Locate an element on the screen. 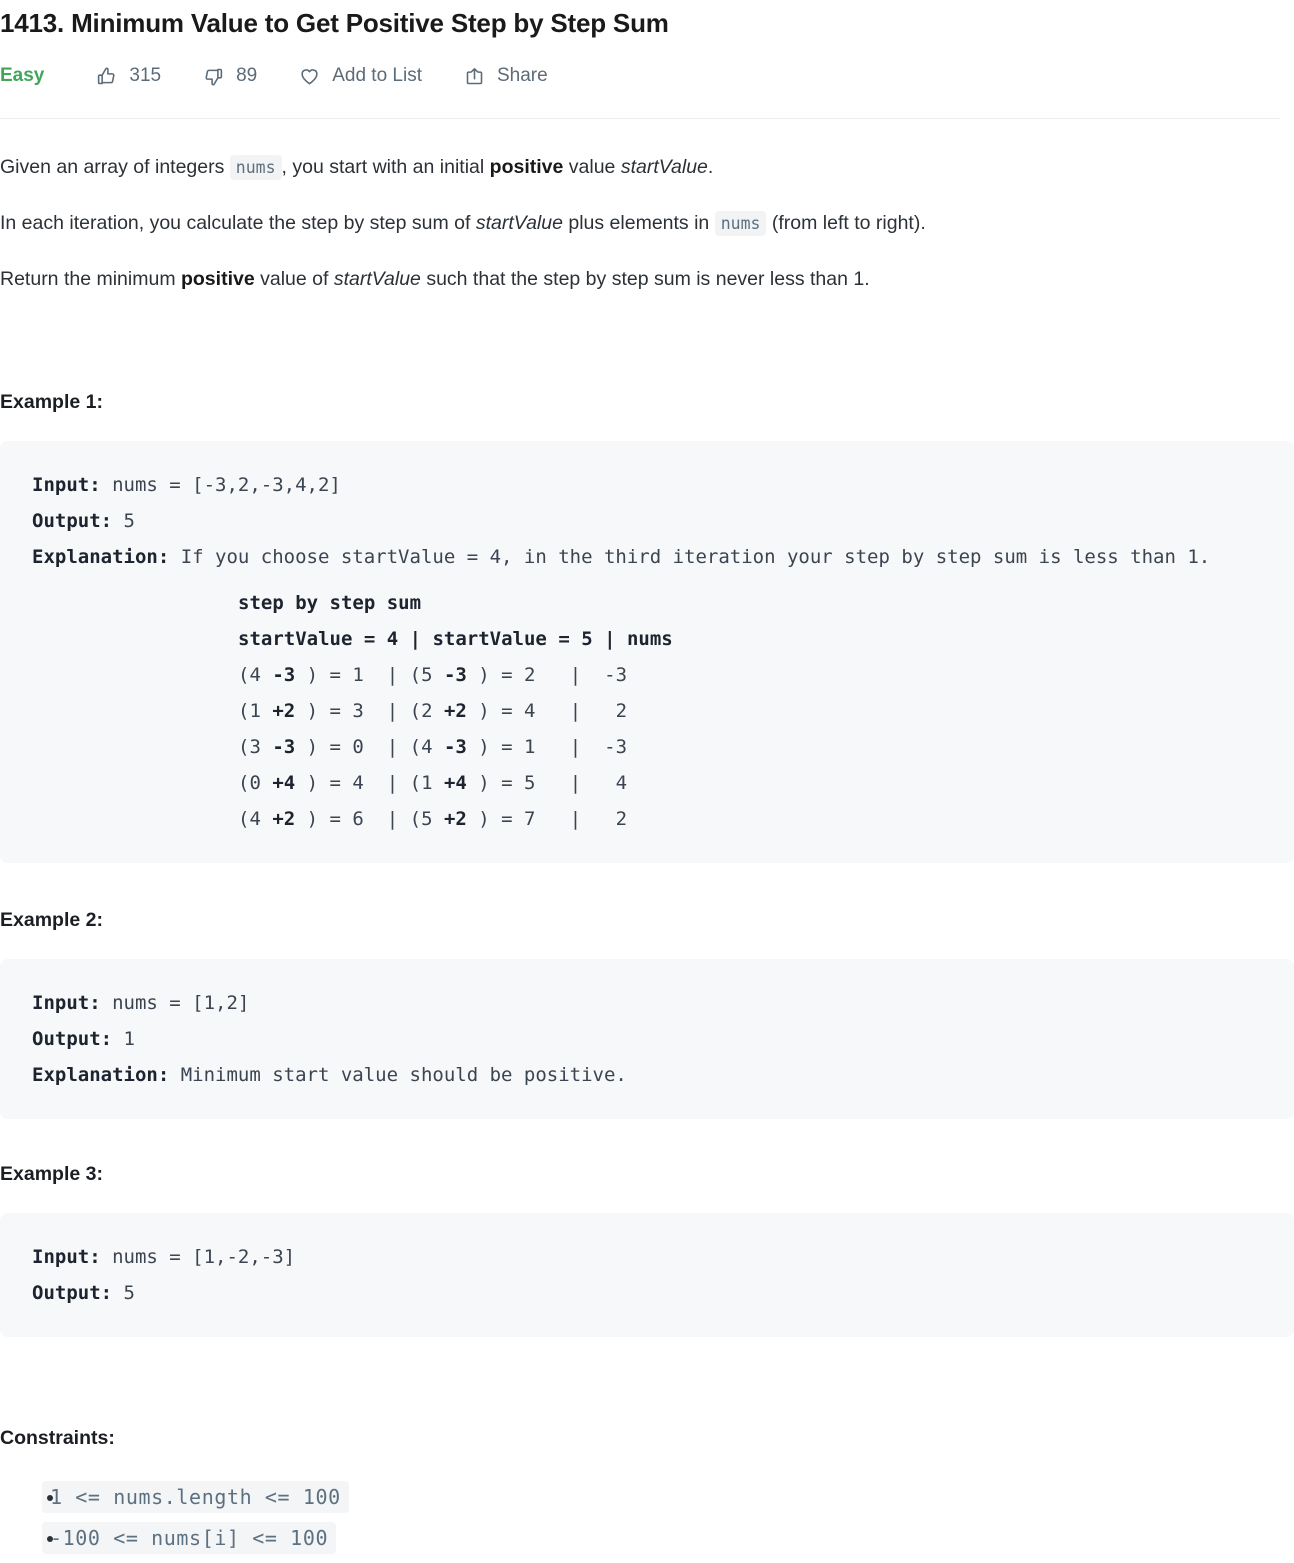 The height and width of the screenshot is (1563, 1294). like-count: 315 is located at coordinates (145, 75).